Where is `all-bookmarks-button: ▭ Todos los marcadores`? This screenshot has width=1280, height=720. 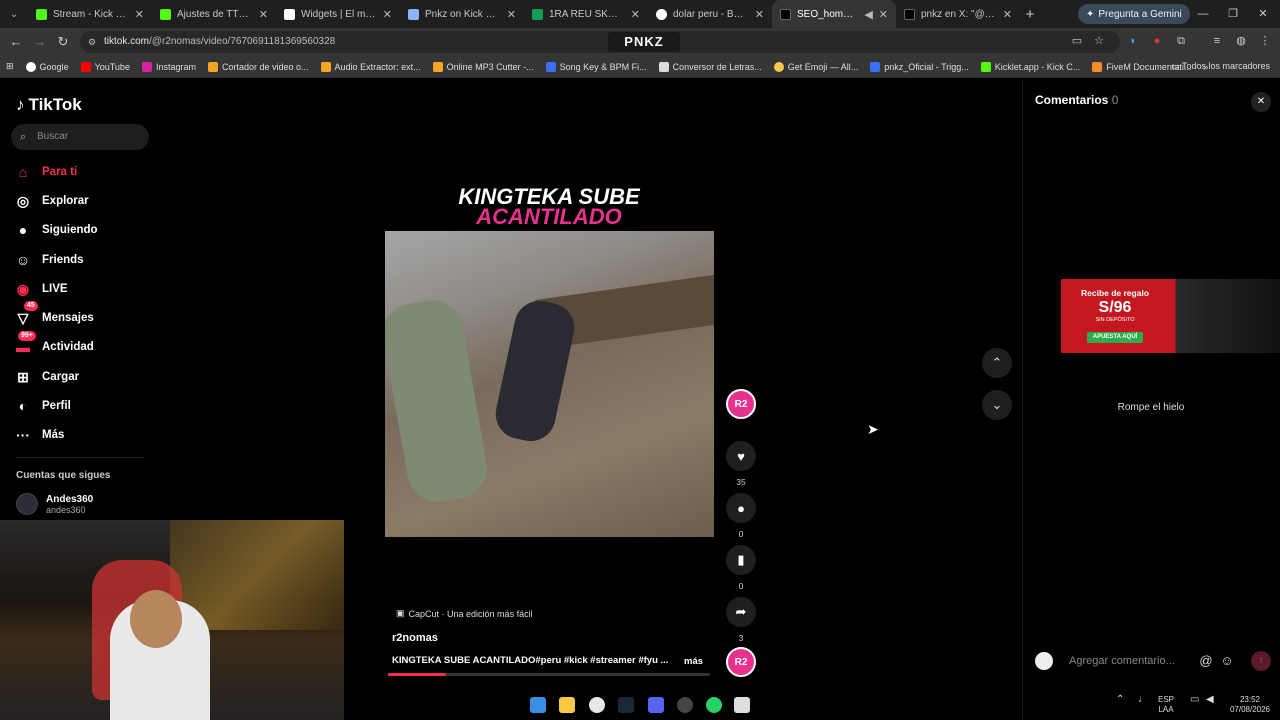
all-bookmarks-button: ▭ Todos los marcadores is located at coordinates (1220, 66).